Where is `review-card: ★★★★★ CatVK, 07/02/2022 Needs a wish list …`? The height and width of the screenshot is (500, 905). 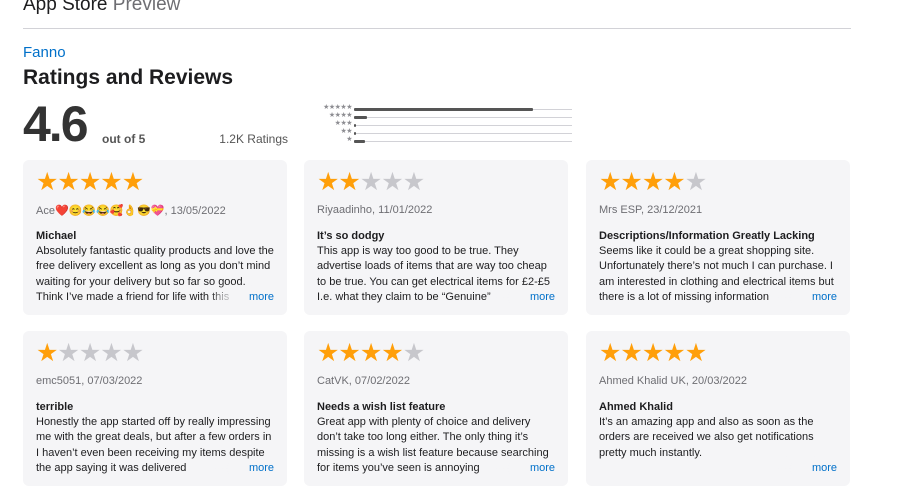 review-card: ★★★★★ CatVK, 07/02/2022 Needs a wish list … is located at coordinates (436, 408).